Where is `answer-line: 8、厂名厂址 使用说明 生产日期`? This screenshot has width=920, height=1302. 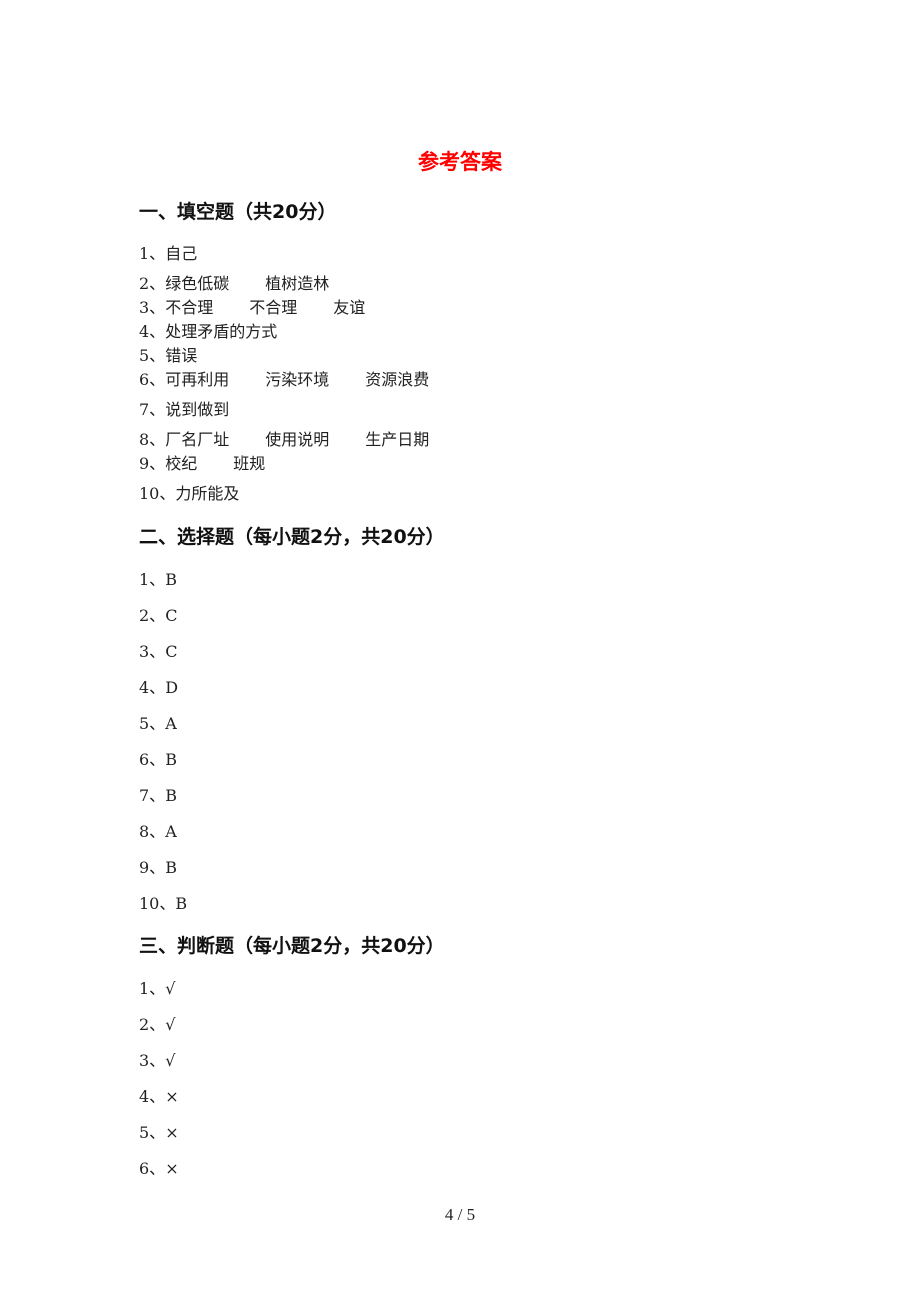
answer-line: 8、厂名厂址 使用说明 生产日期 is located at coordinates (302, 438).